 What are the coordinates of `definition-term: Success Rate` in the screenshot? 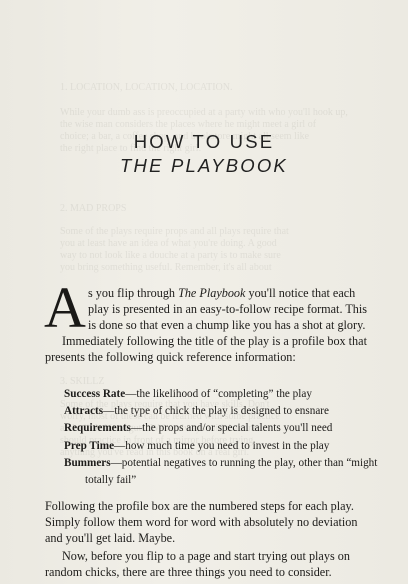 It's located at (95, 394).